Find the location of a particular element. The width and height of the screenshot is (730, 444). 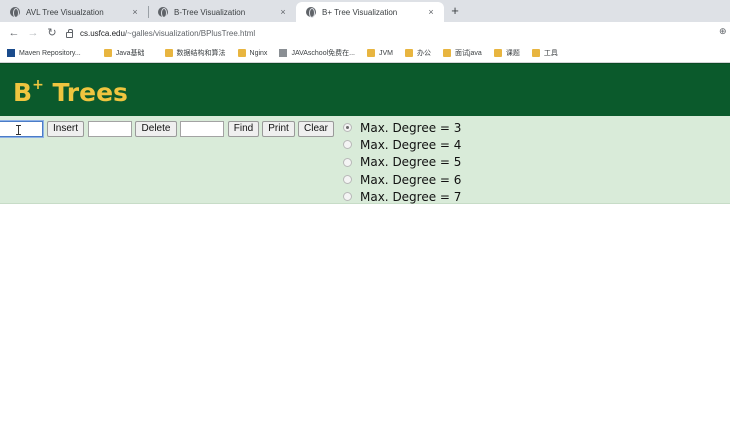

degree-option-6: Max. Degree = 6 is located at coordinates (402, 179).